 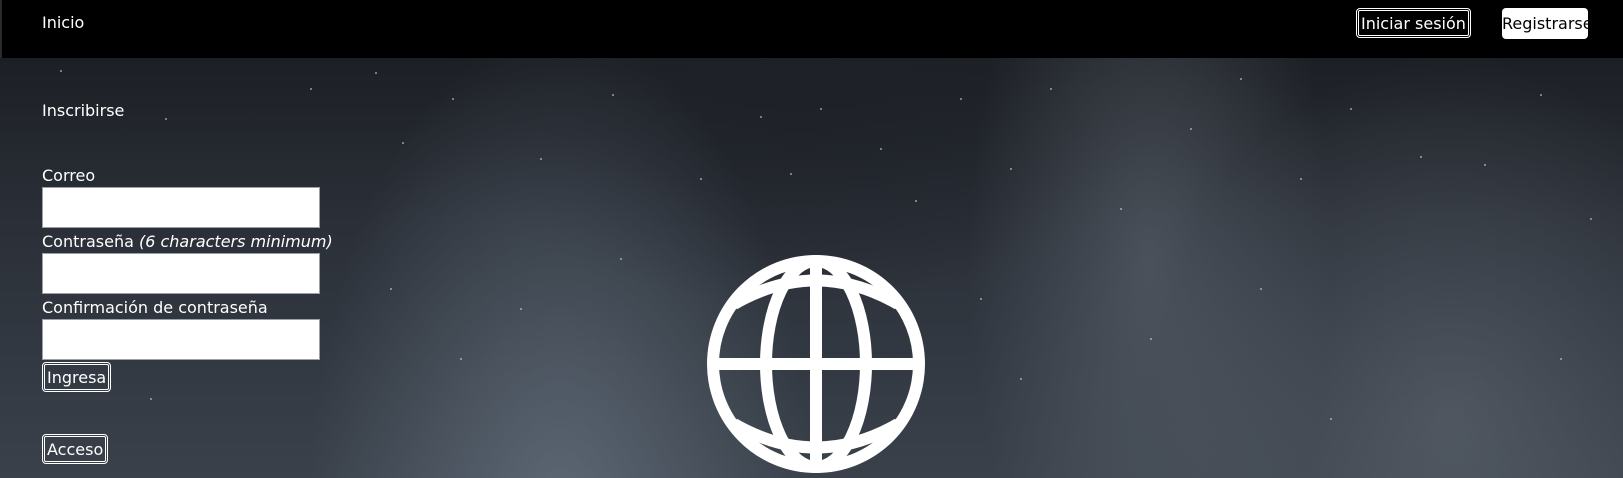 I want to click on submit-button: Ingresa, so click(x=77, y=377).